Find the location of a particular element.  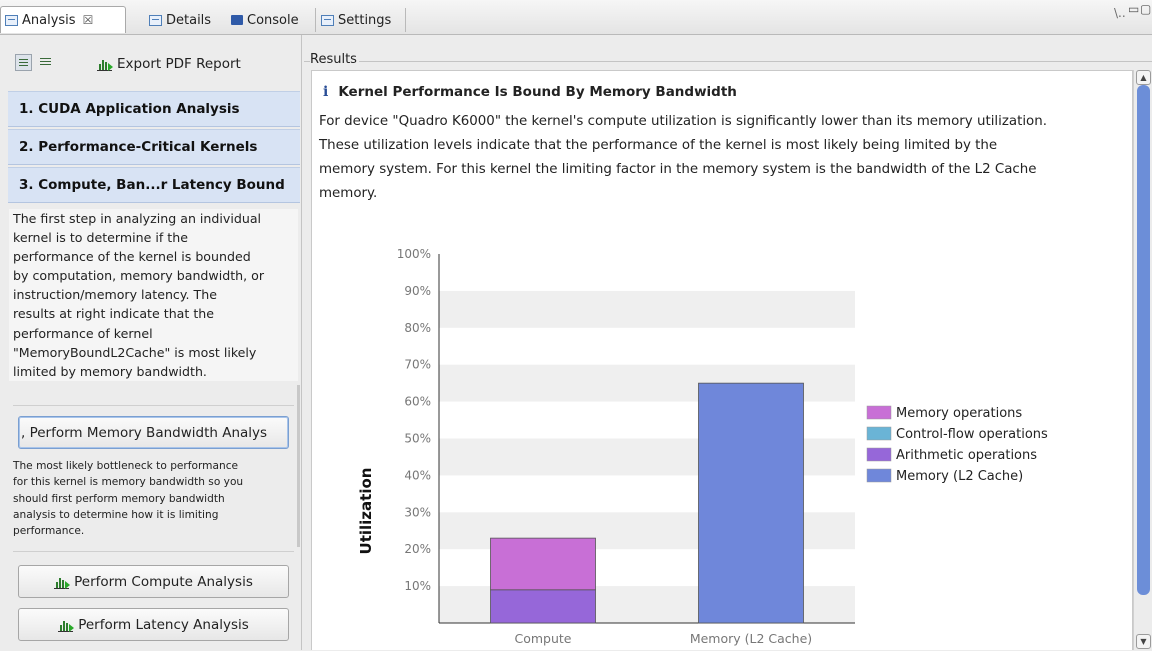

details-tab-icon is located at coordinates (155, 20).